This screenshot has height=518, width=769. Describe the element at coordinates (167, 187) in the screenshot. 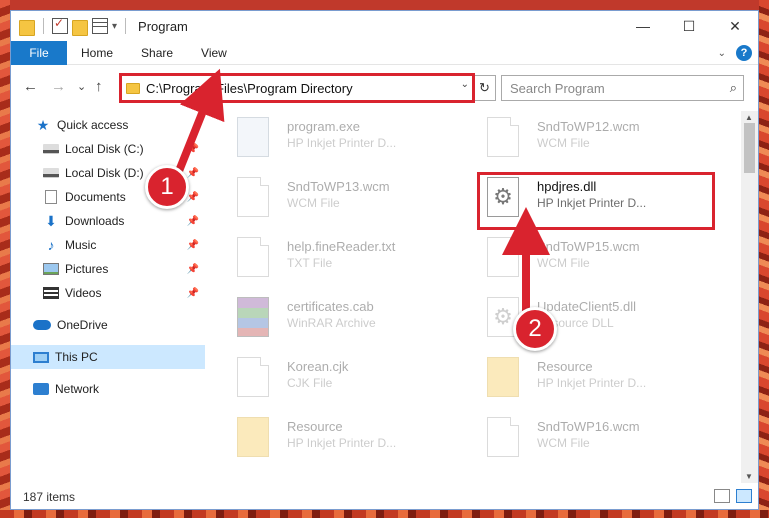

I see `step-badge-1: 1` at that location.